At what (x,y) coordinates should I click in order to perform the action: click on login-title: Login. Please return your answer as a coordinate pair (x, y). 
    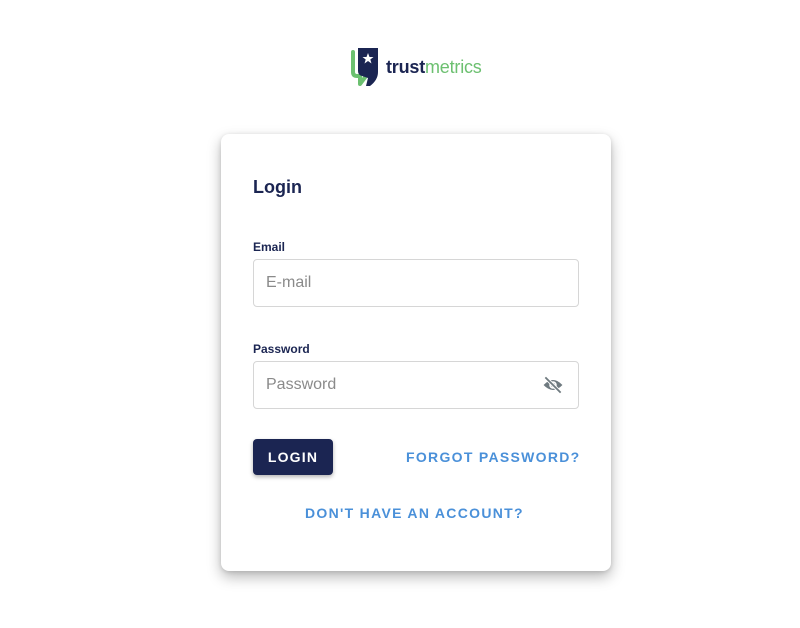
    Looking at the image, I should click on (277, 187).